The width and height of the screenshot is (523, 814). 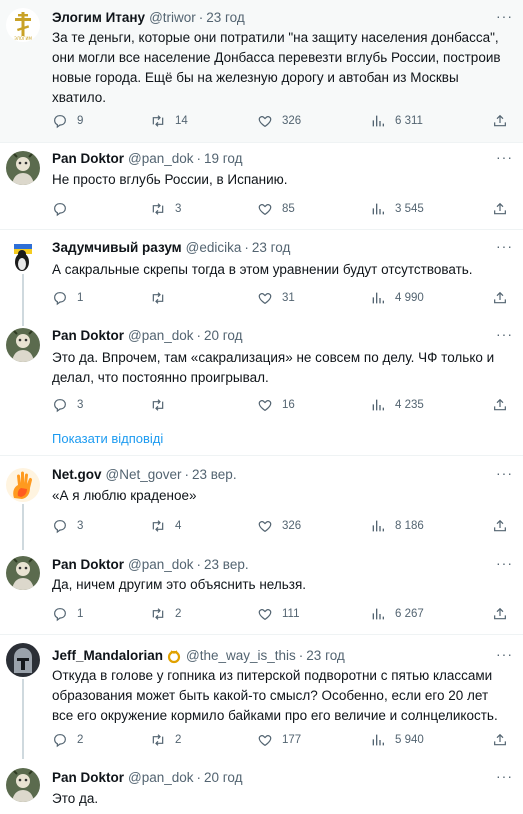 What do you see at coordinates (279, 740) in the screenshot?
I see `like-button: 177` at bounding box center [279, 740].